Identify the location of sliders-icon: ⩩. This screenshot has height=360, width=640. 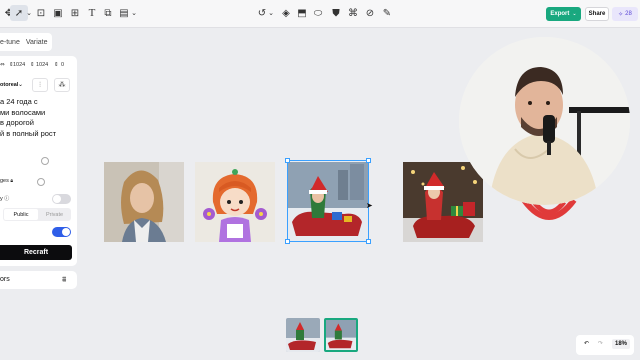
(64, 279).